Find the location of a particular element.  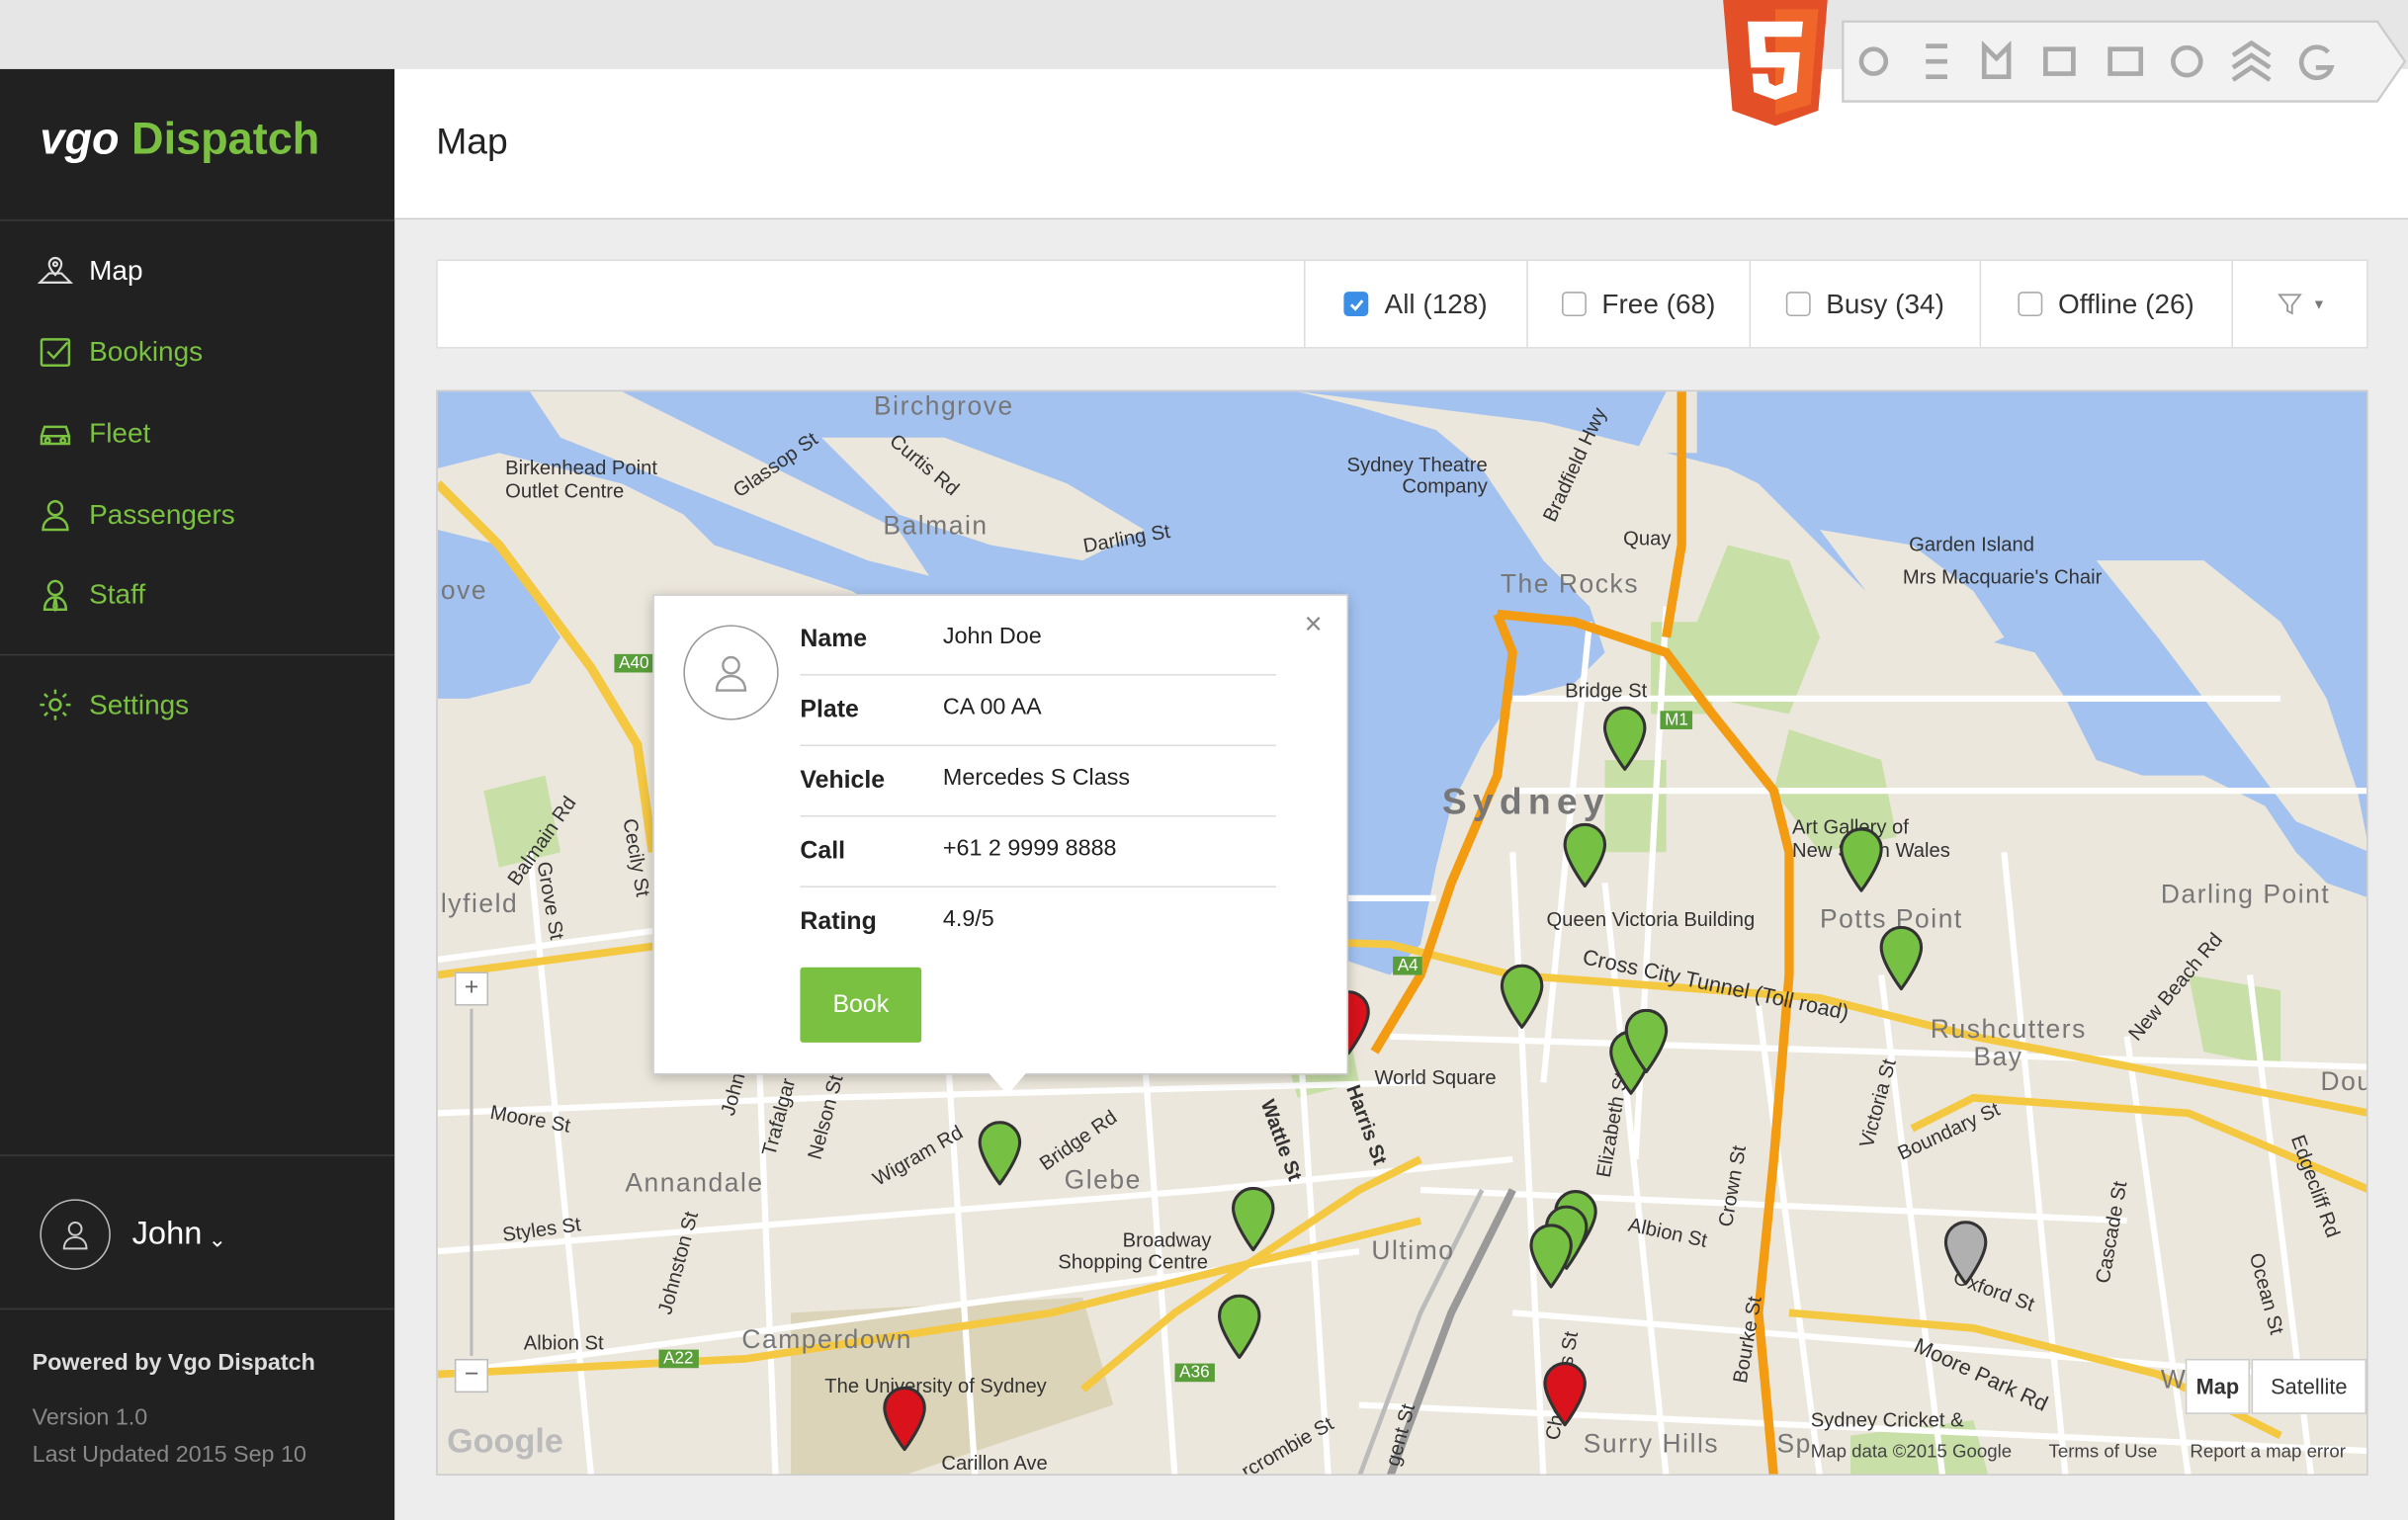

zoom-slider-track is located at coordinates (471, 1182).